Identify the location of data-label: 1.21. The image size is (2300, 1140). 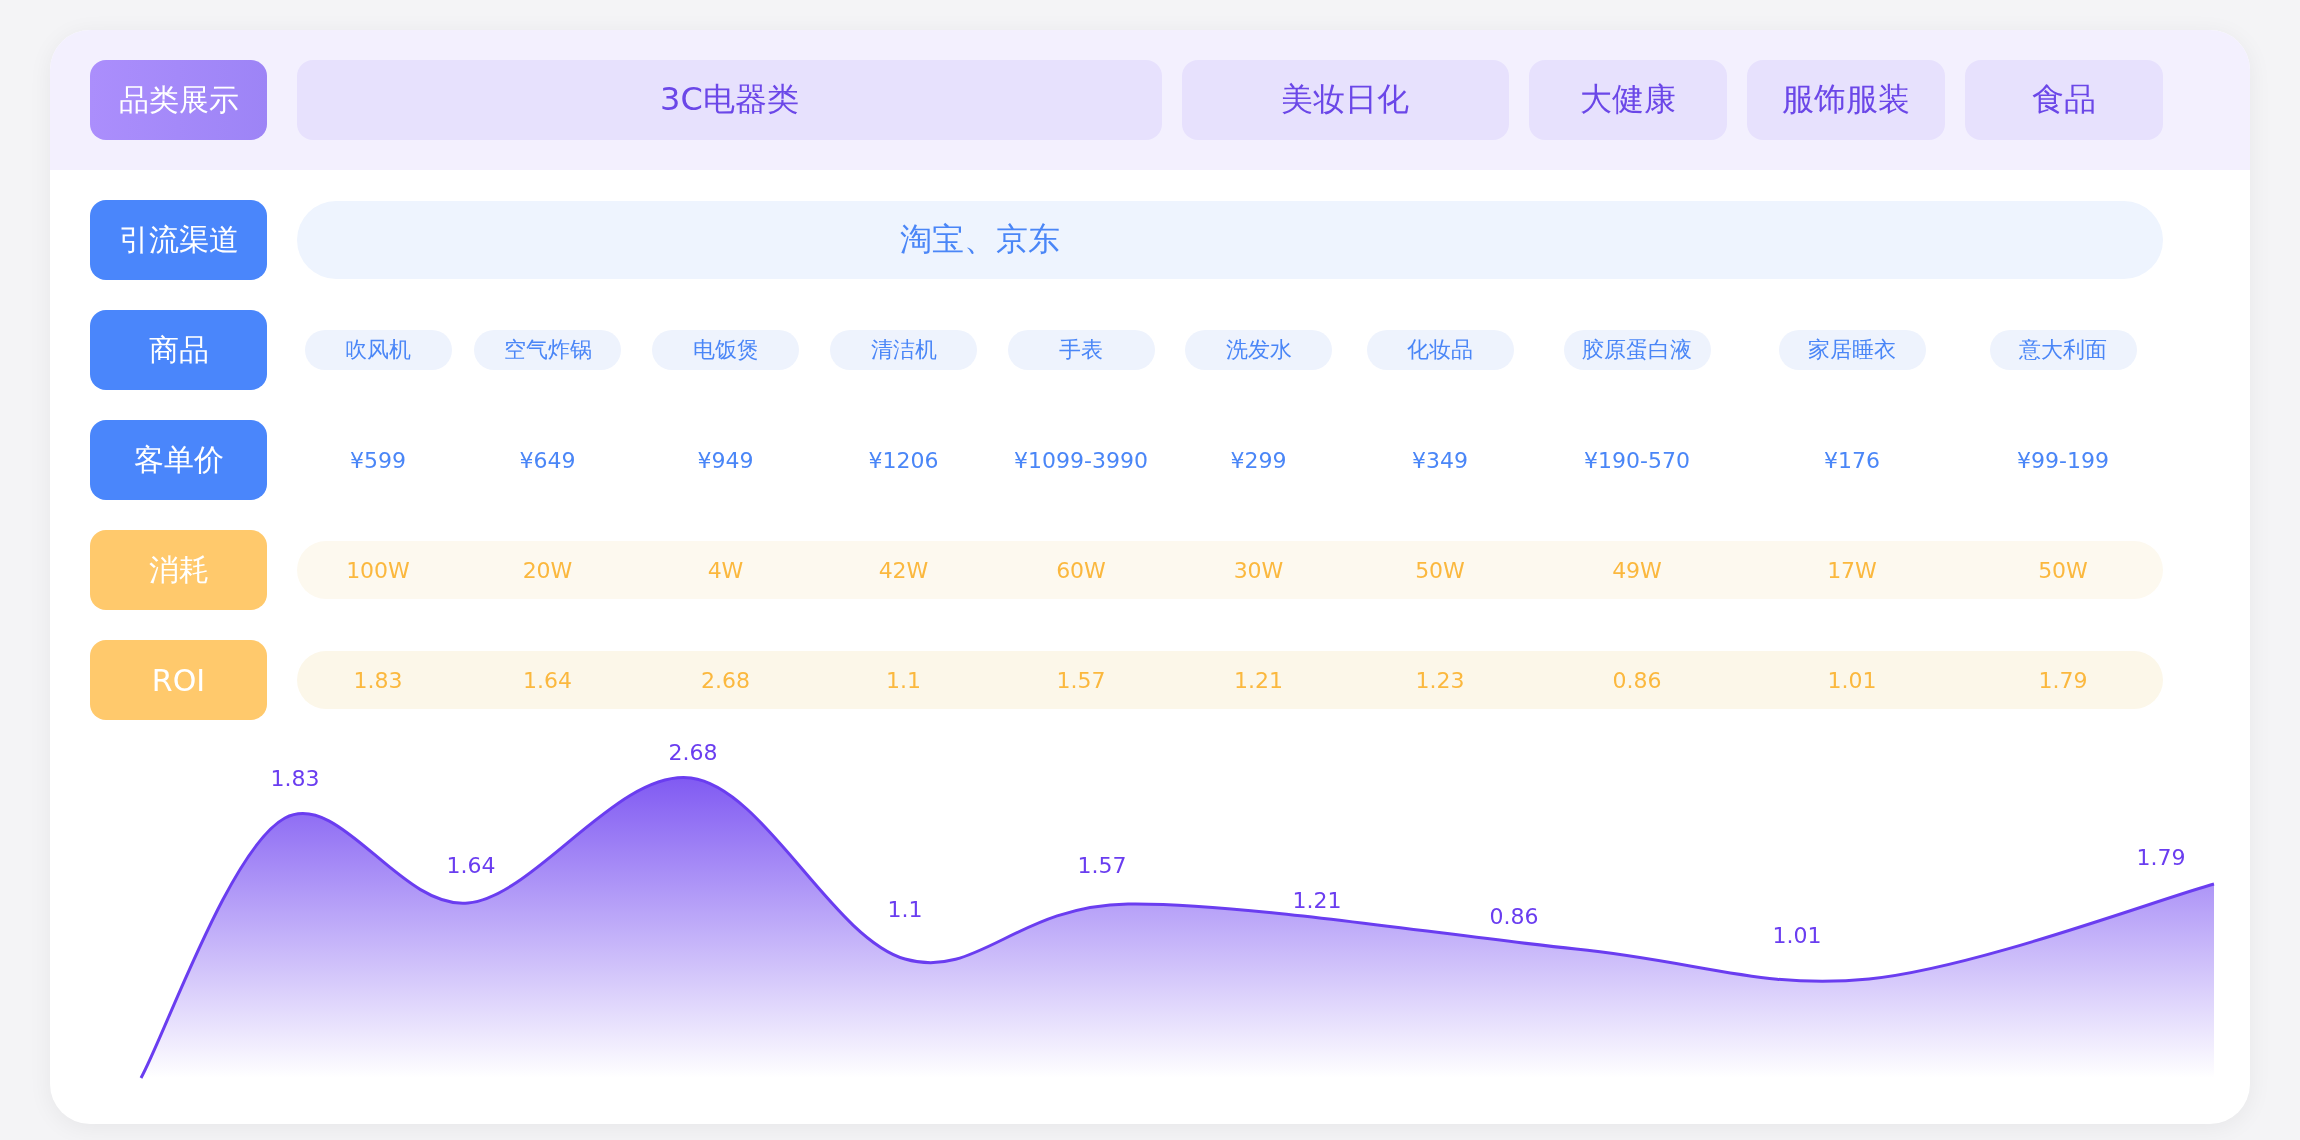
(1317, 900).